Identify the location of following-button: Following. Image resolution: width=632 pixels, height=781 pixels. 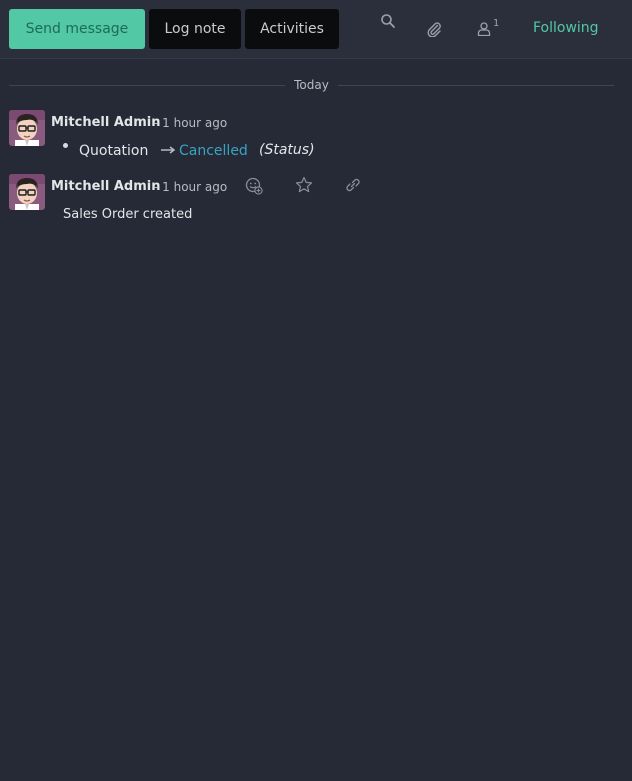
(566, 28).